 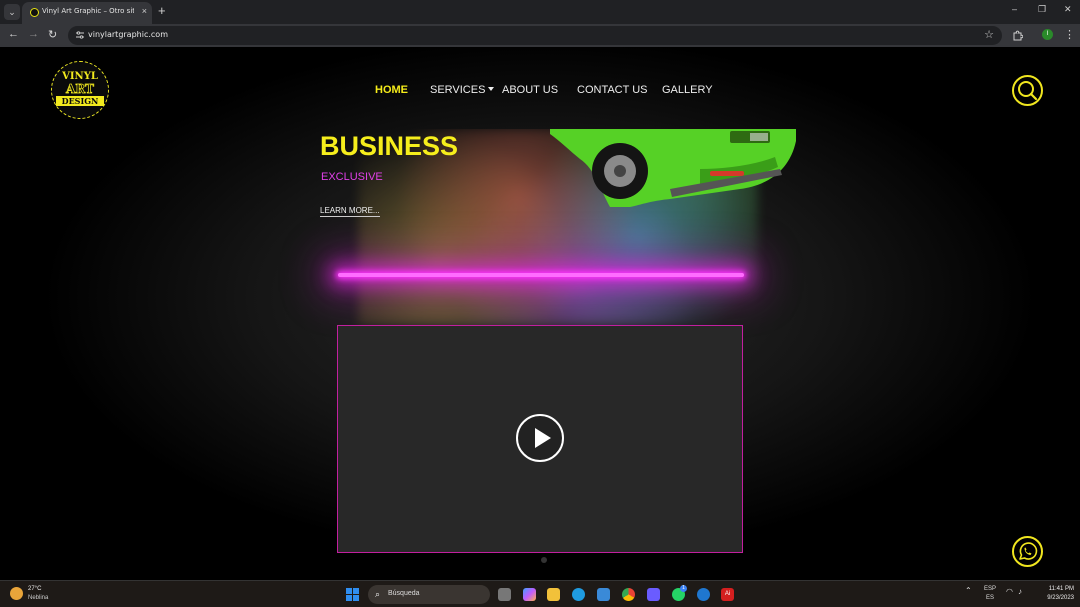 What do you see at coordinates (13, 34) in the screenshot?
I see `back-button: ←` at bounding box center [13, 34].